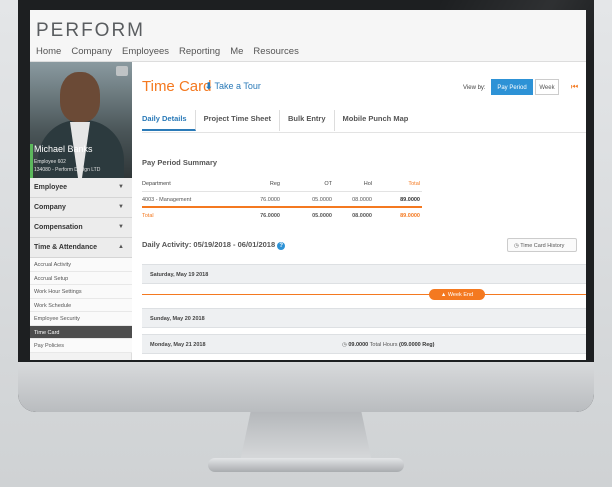  I want to click on view-by-label: View by:, so click(474, 88).